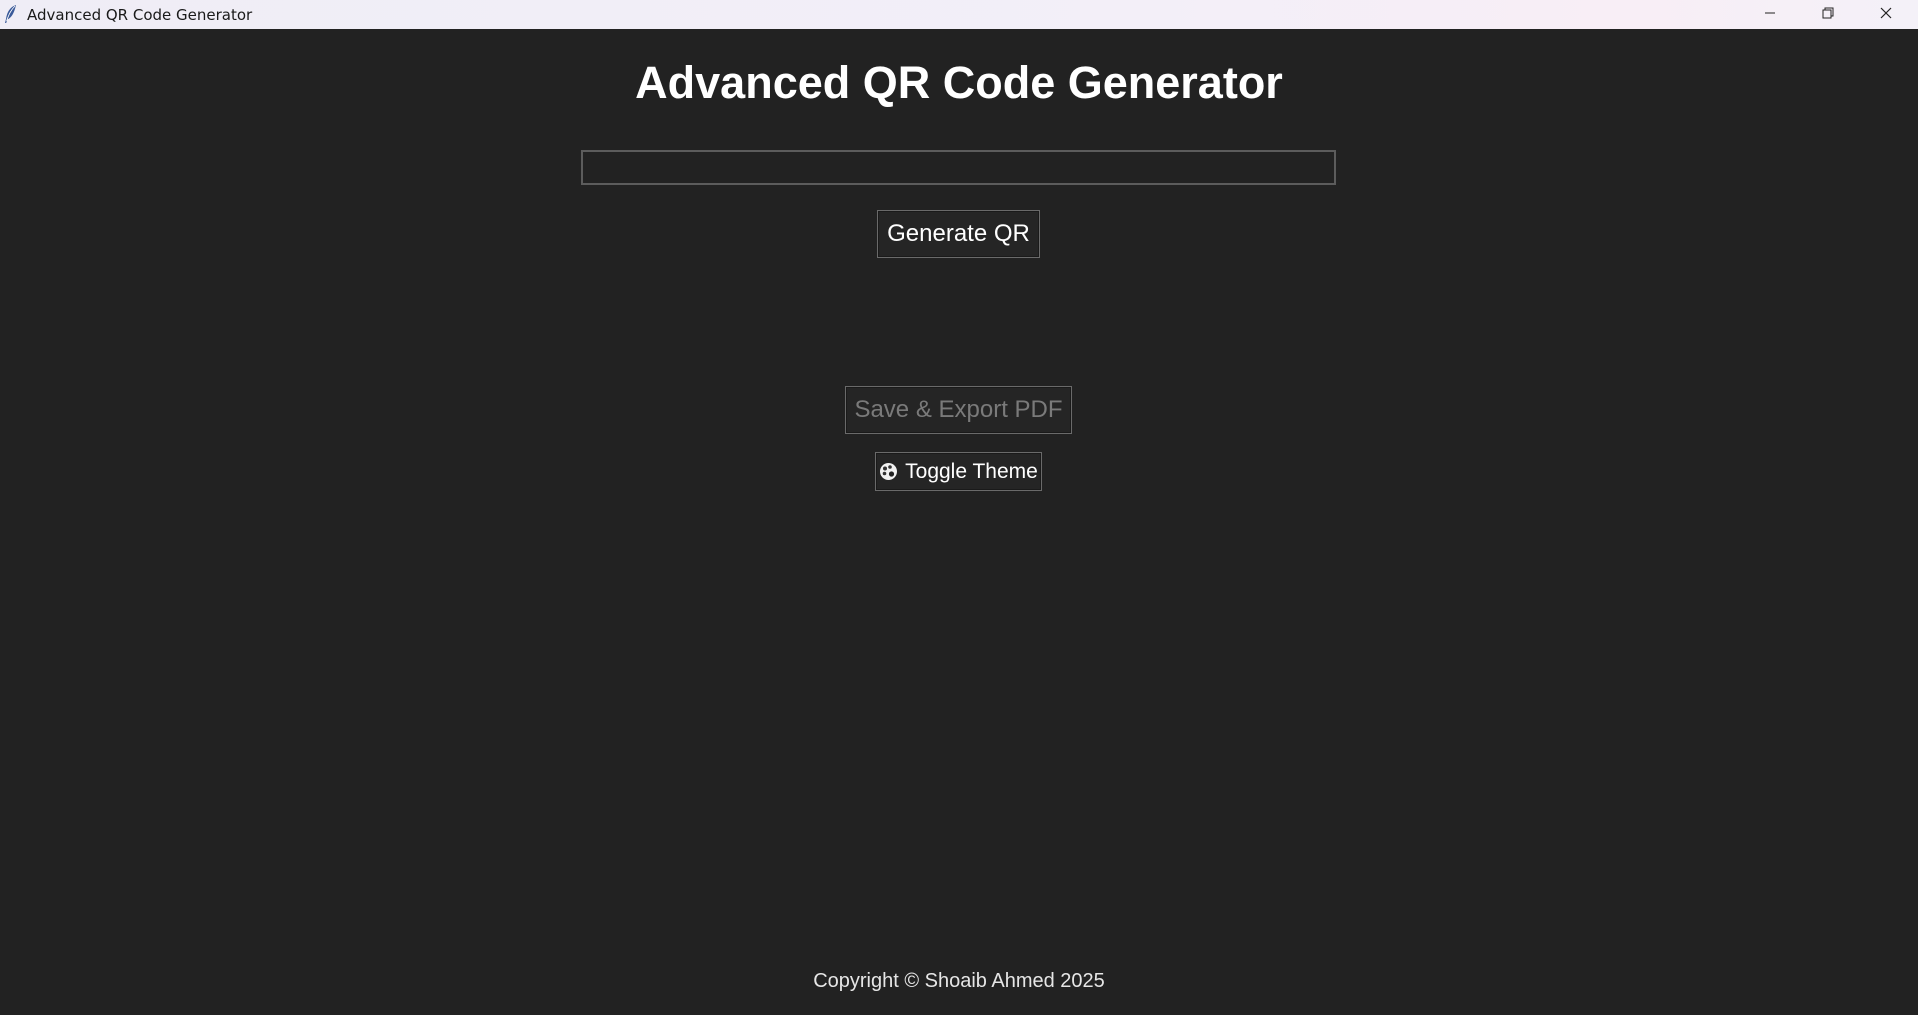 The height and width of the screenshot is (1015, 1918). I want to click on qr-data-input, so click(958, 167).